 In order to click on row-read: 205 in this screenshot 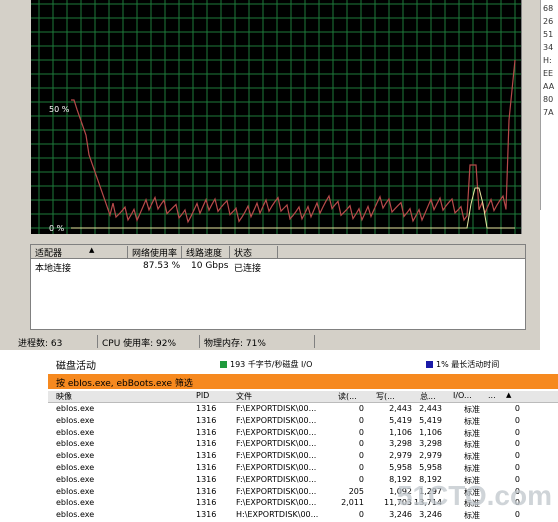, I will do `click(356, 491)`.